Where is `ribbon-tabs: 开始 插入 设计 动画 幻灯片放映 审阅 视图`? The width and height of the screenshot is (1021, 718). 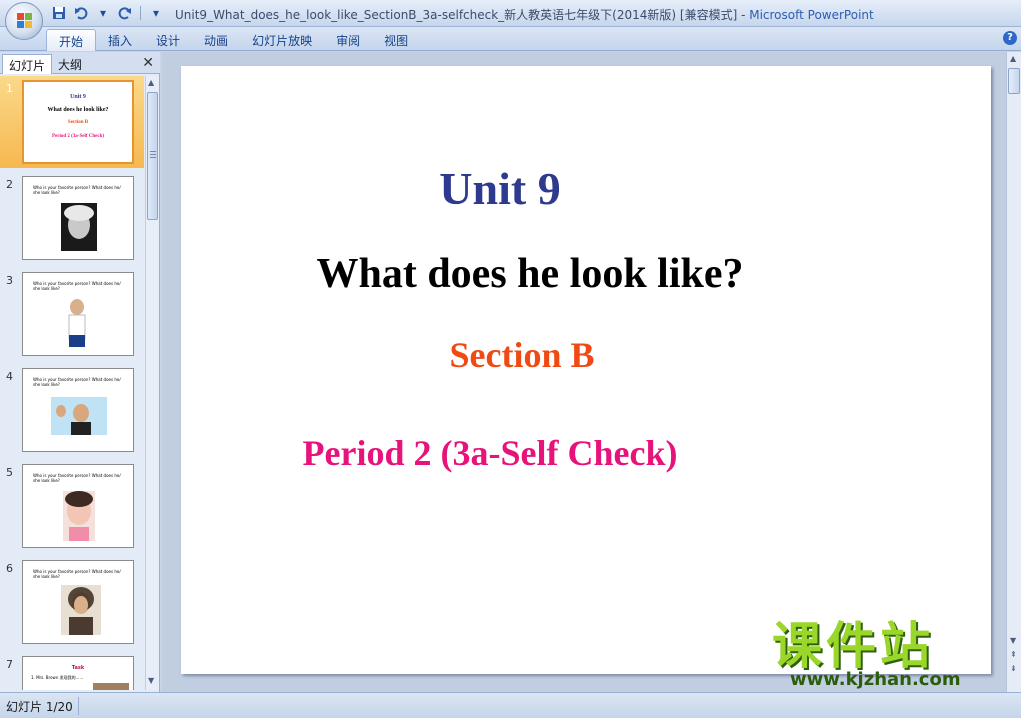 ribbon-tabs: 开始 插入 设计 动画 幻灯片放映 审阅 视图 is located at coordinates (233, 40).